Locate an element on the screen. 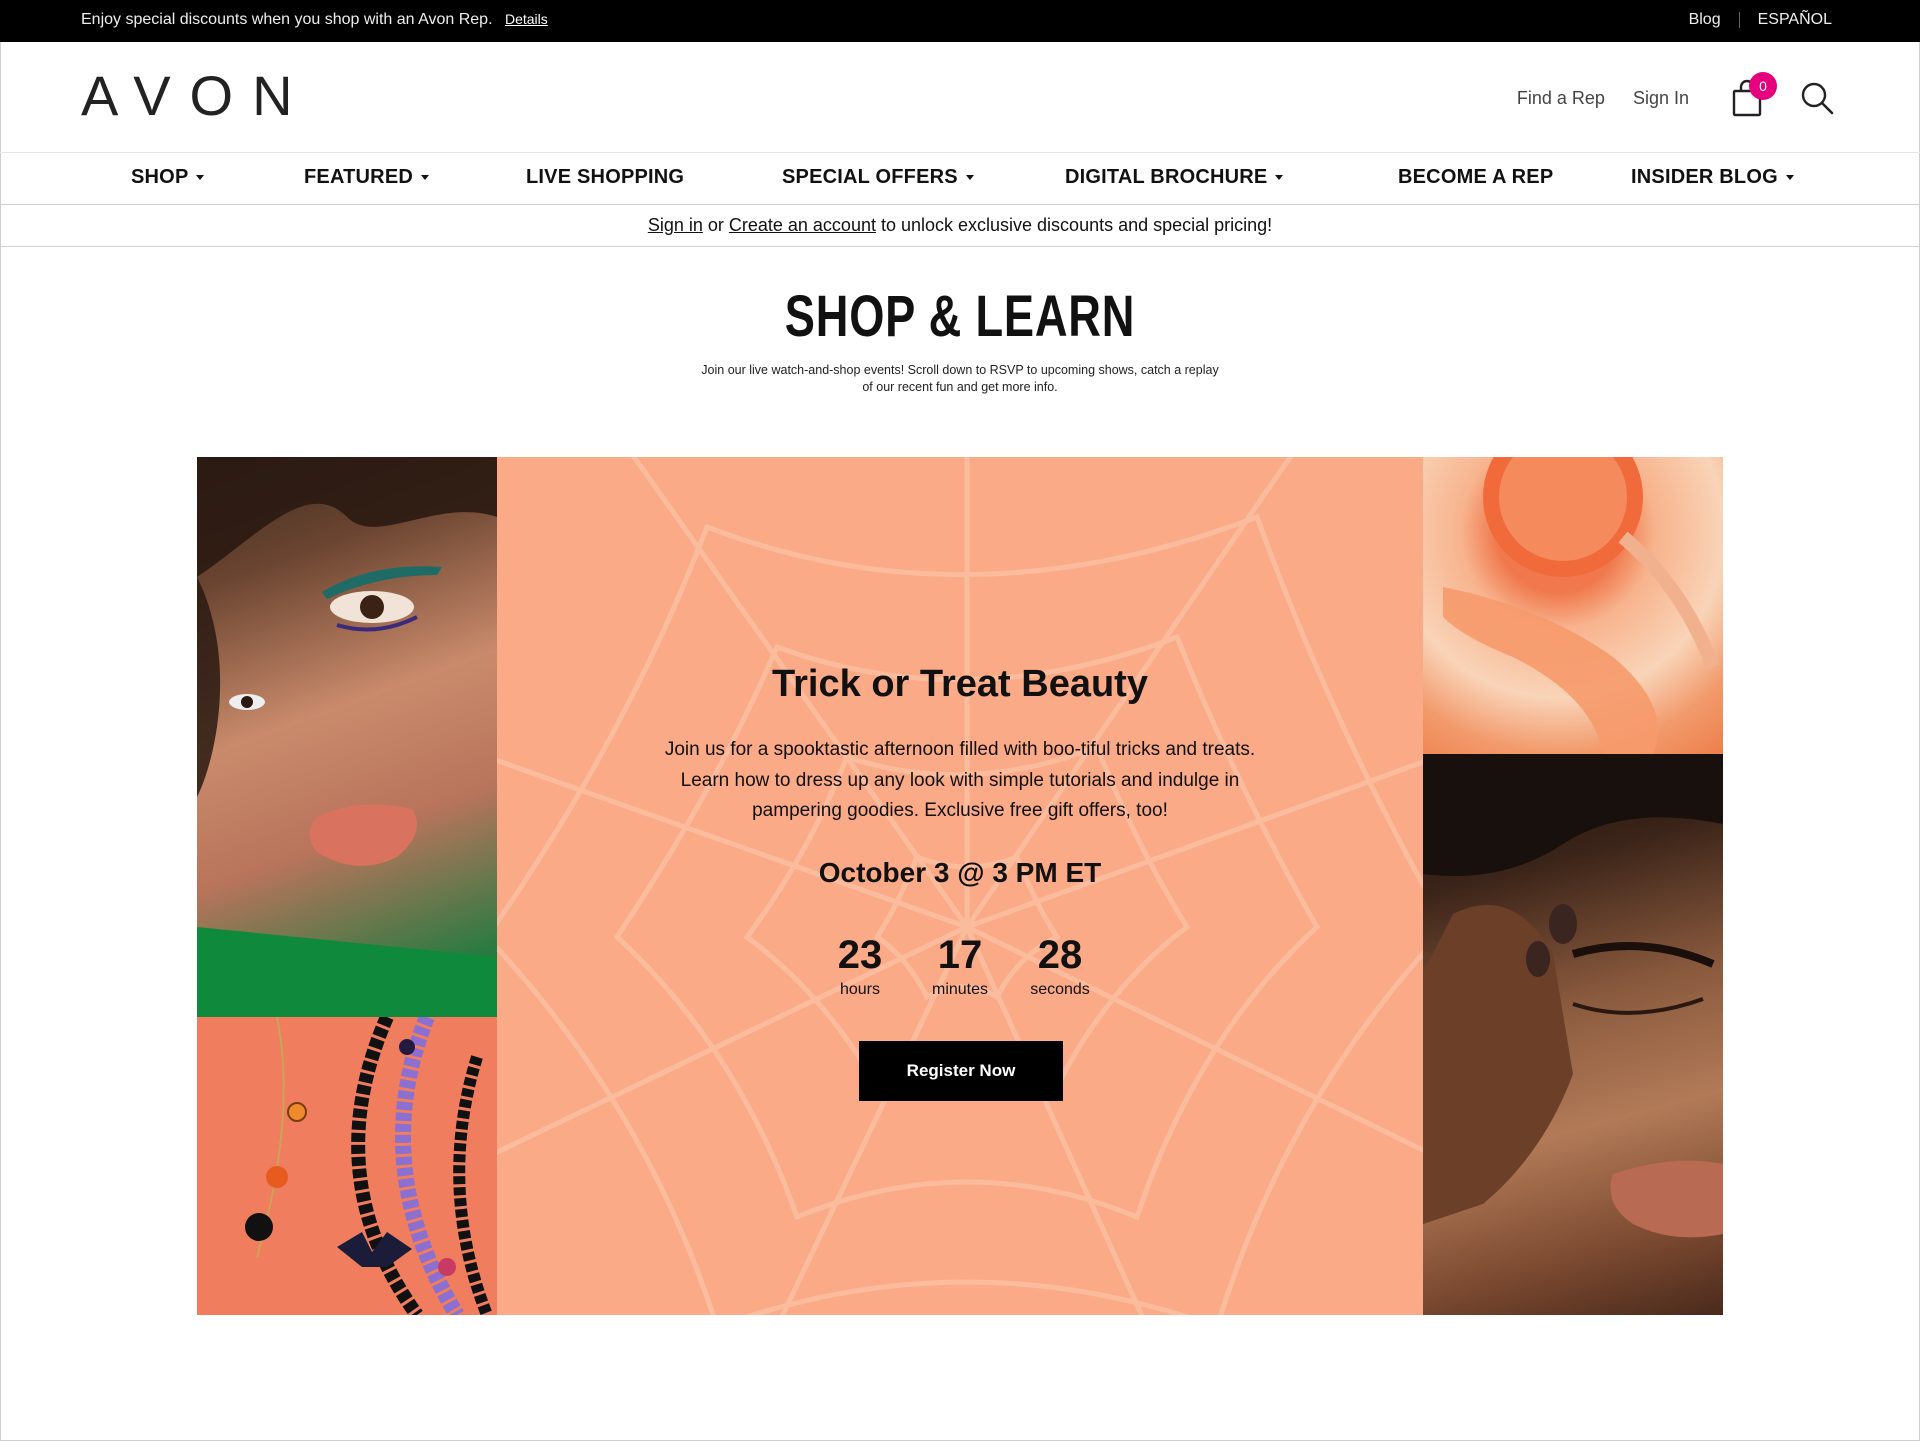  halloween-jewelry-image is located at coordinates (347, 1166).